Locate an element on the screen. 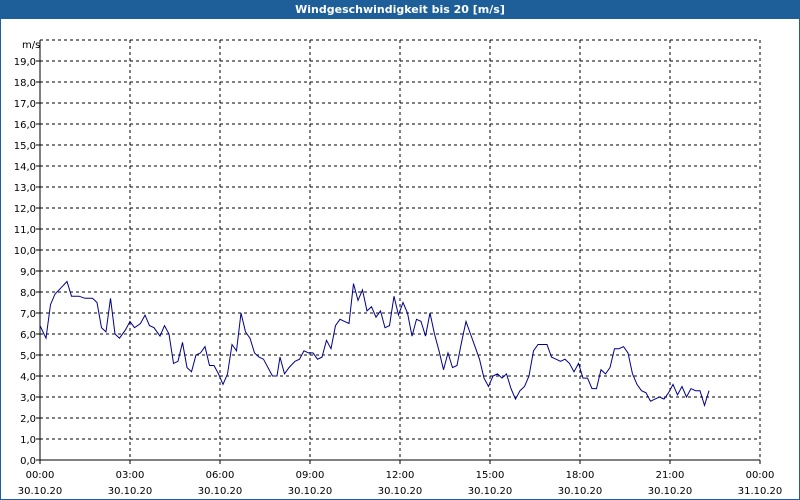  x-tick-time-label: 09:00 is located at coordinates (310, 475).